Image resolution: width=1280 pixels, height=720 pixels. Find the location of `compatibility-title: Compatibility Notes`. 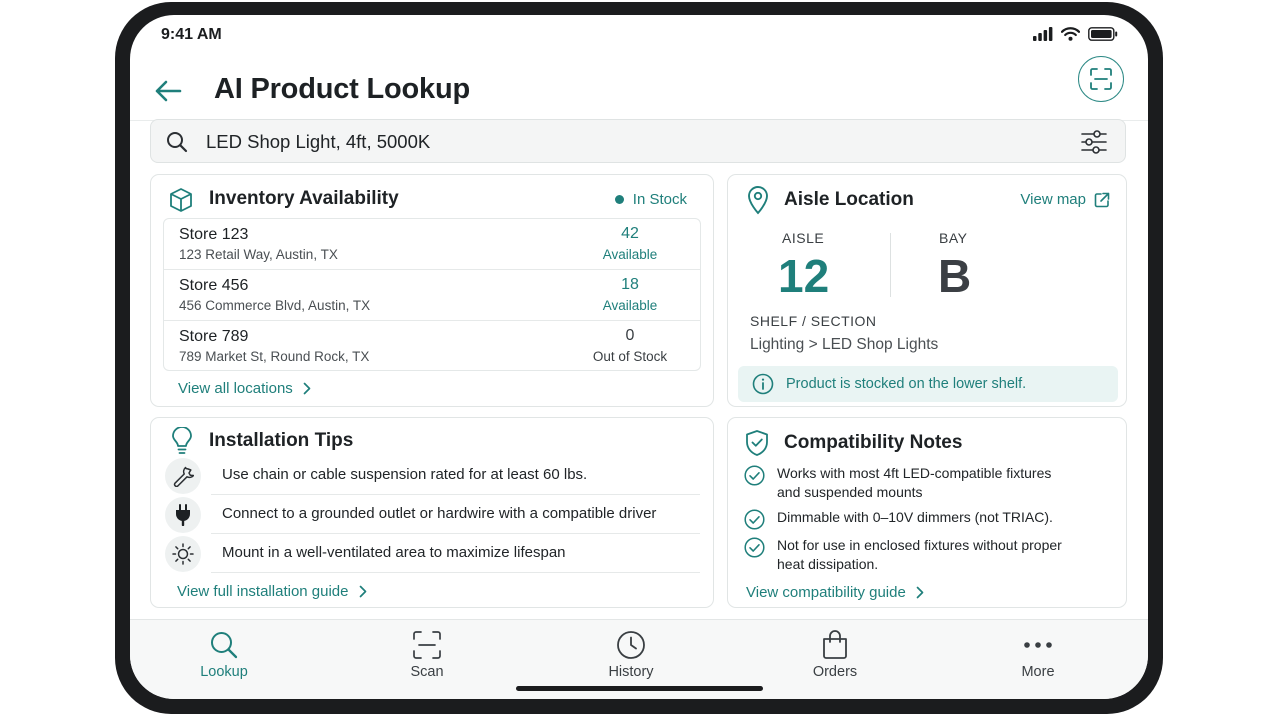

compatibility-title: Compatibility Notes is located at coordinates (873, 442).